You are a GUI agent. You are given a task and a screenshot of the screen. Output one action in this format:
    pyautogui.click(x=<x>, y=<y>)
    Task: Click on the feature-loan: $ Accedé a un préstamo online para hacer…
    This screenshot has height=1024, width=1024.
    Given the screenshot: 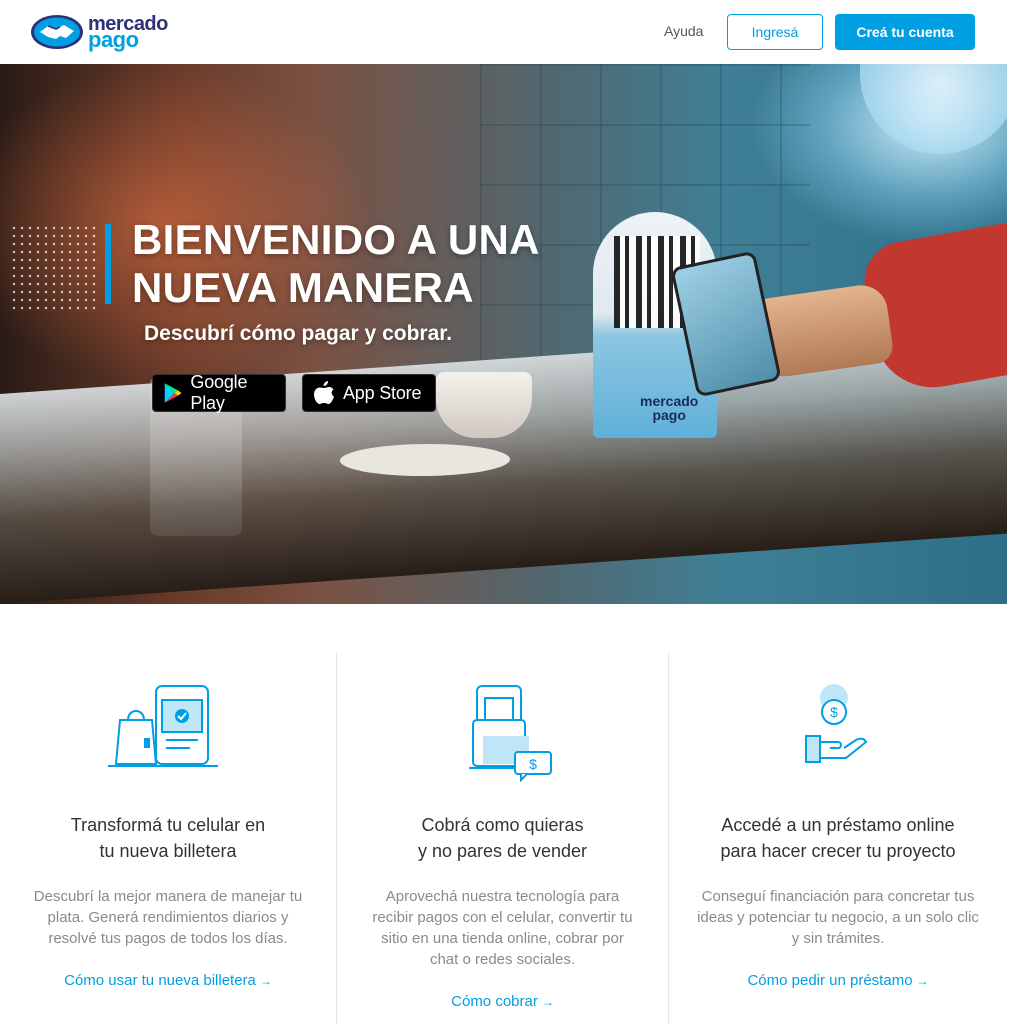 What is the action you would take?
    pyautogui.click(x=838, y=838)
    